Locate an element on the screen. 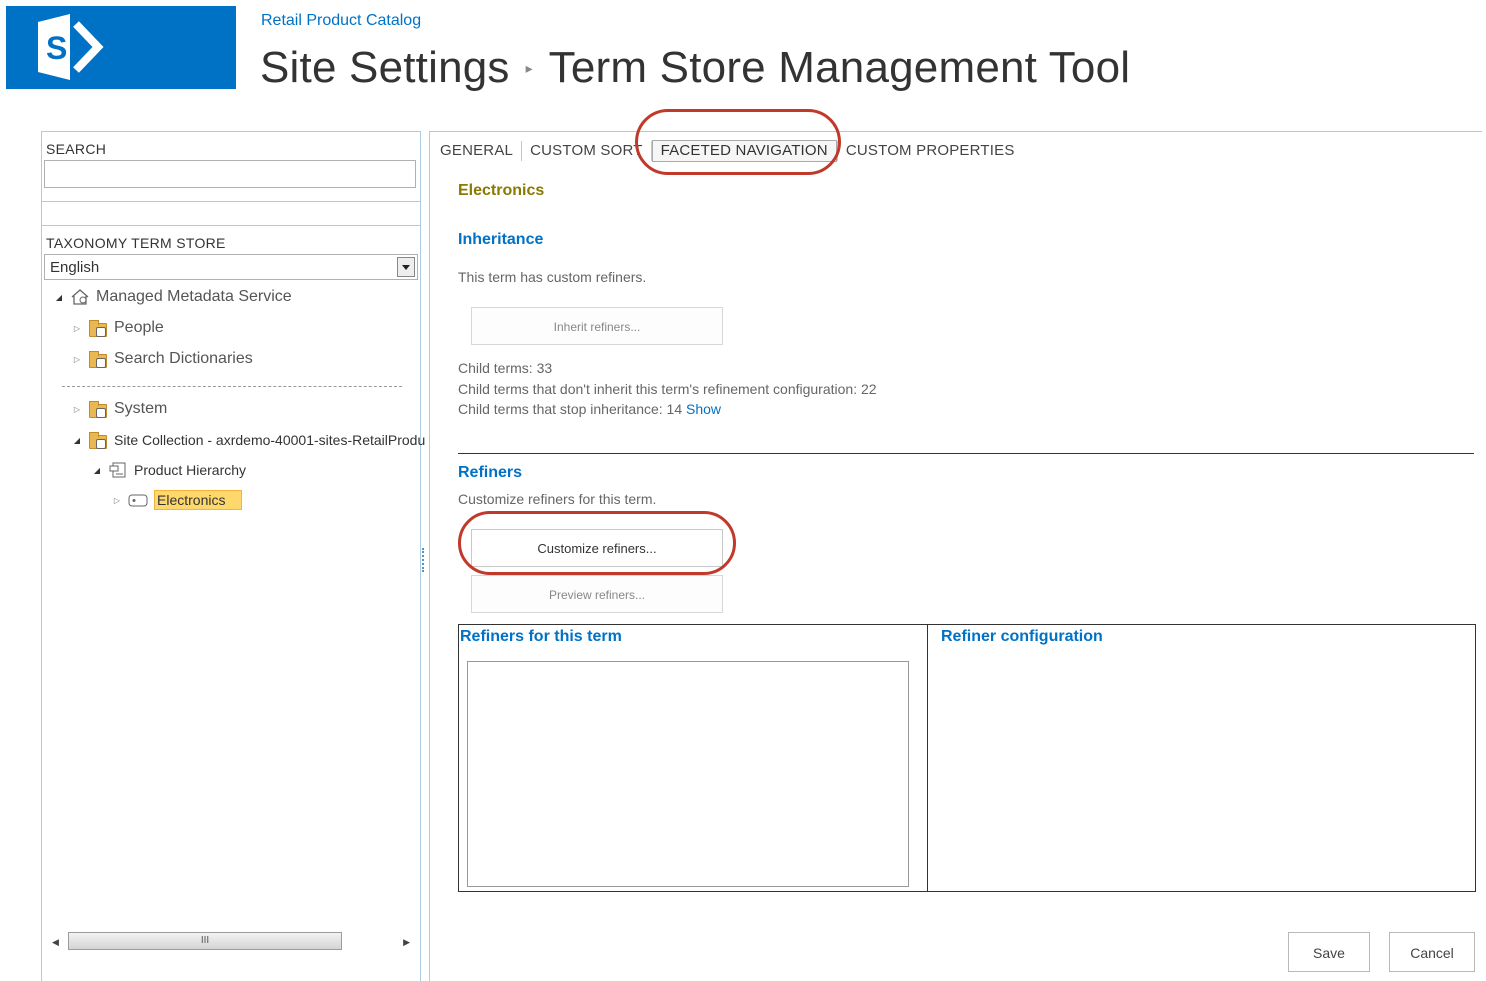 The width and height of the screenshot is (1486, 981). term-store-icon is located at coordinates (80, 297).